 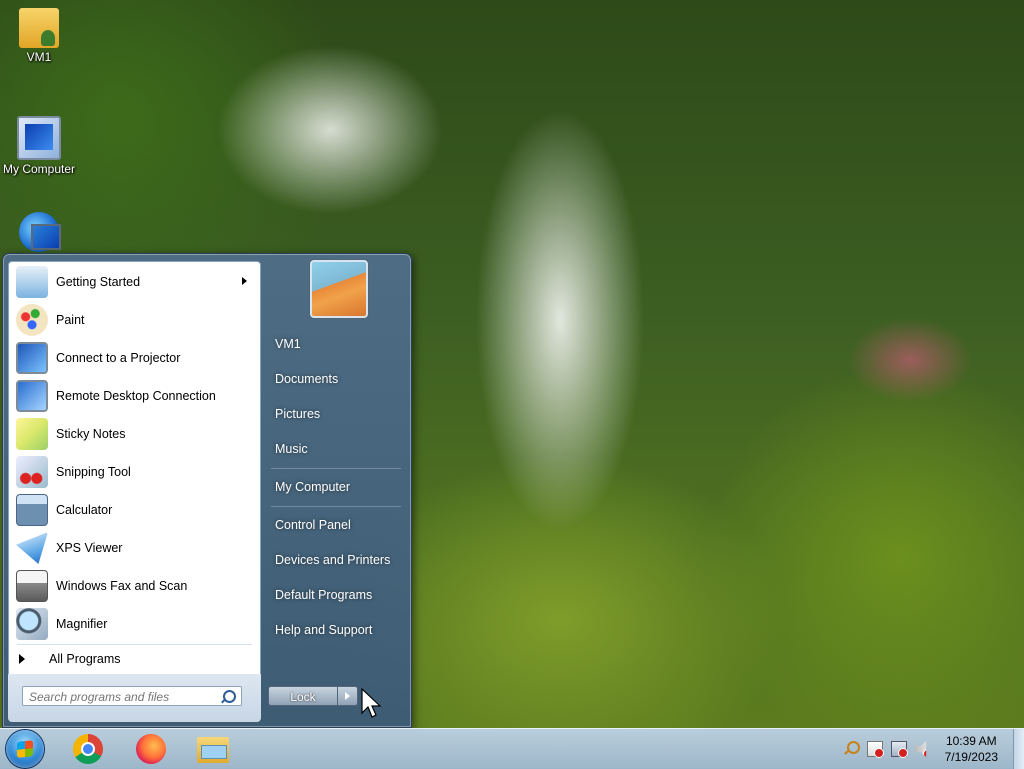 What do you see at coordinates (32, 358) in the screenshot?
I see `projector-icon` at bounding box center [32, 358].